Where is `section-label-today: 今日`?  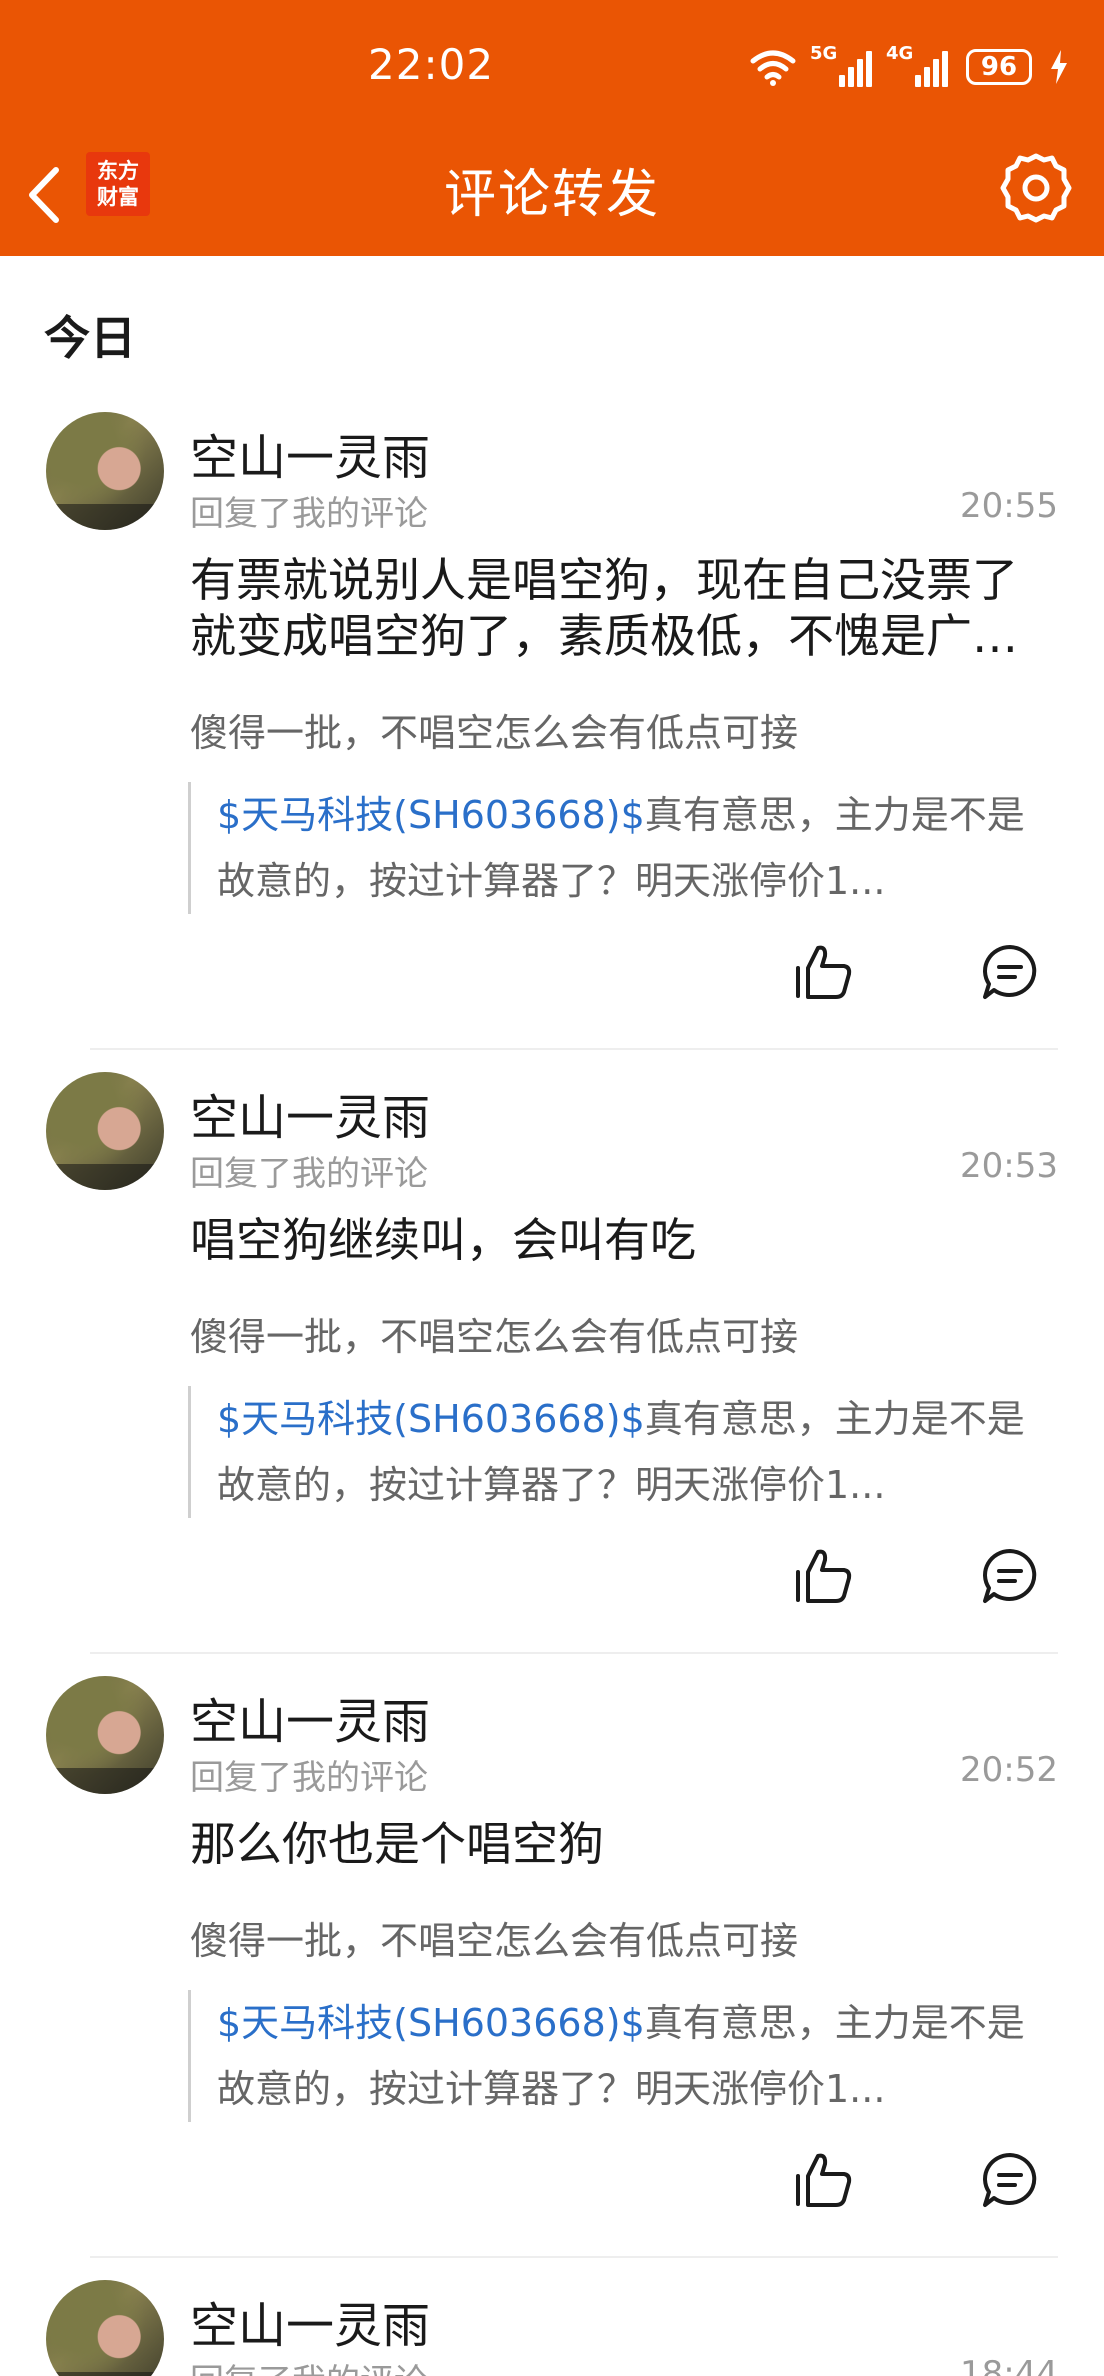
section-label-today: 今日 is located at coordinates (90, 338).